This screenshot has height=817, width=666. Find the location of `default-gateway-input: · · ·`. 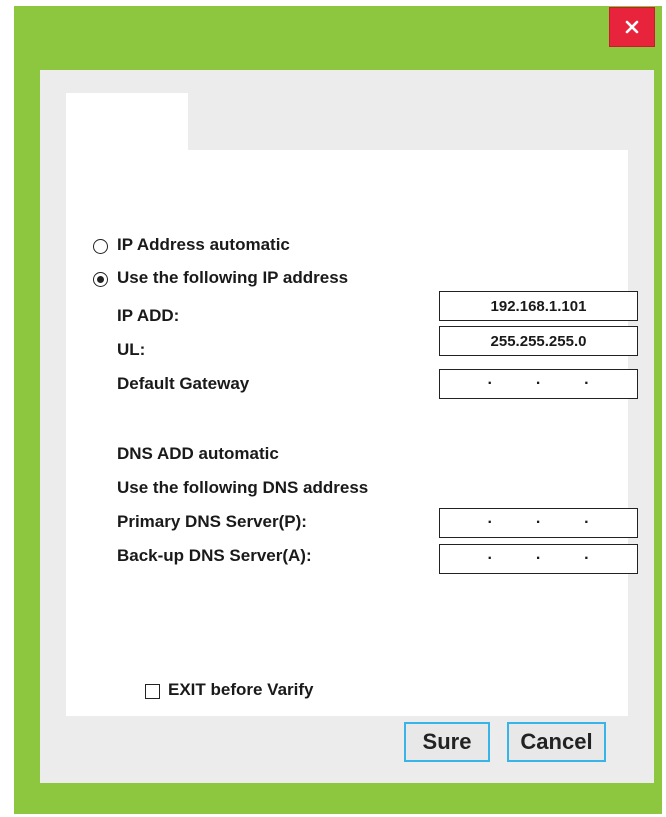

default-gateway-input: · · · is located at coordinates (538, 384).